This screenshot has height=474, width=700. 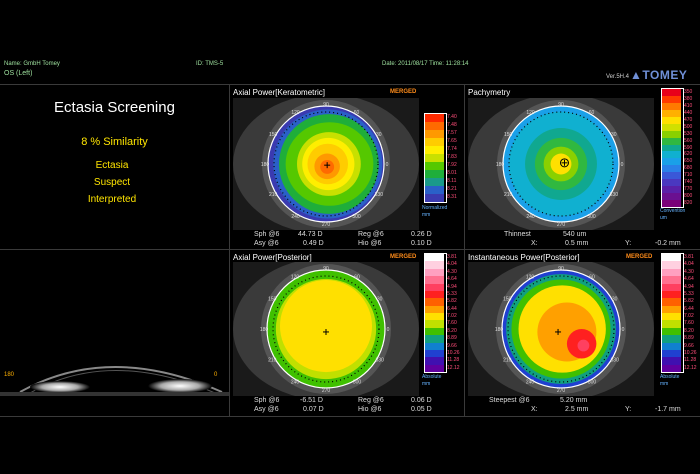 What do you see at coordinates (266, 409) in the screenshot?
I see `ap-asy-label: Asy @6` at bounding box center [266, 409].